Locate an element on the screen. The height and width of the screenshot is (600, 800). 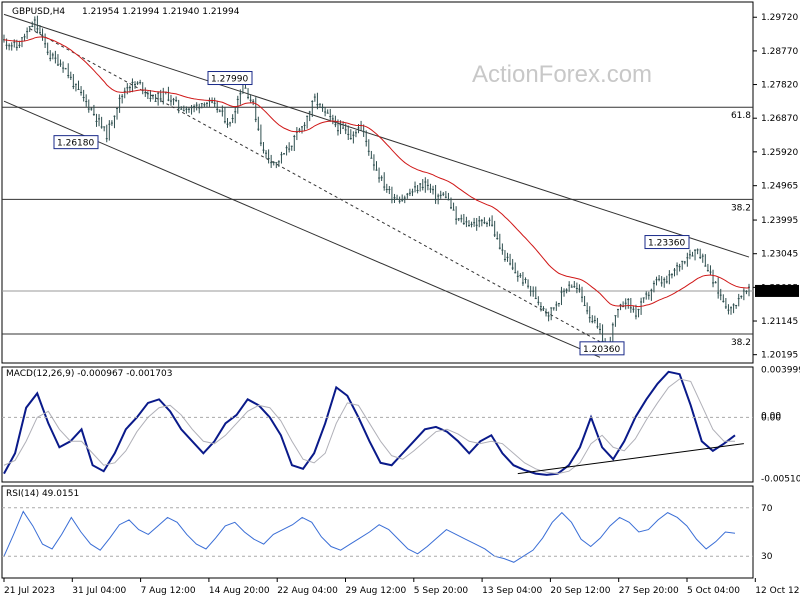
price-tick-label: 1.22095 is located at coordinates (779, 288).